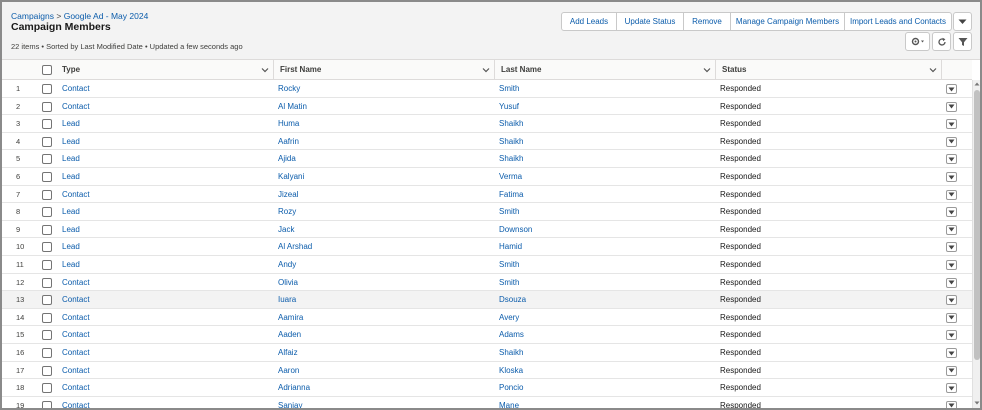  I want to click on last-name-link: Adams, so click(511, 334).